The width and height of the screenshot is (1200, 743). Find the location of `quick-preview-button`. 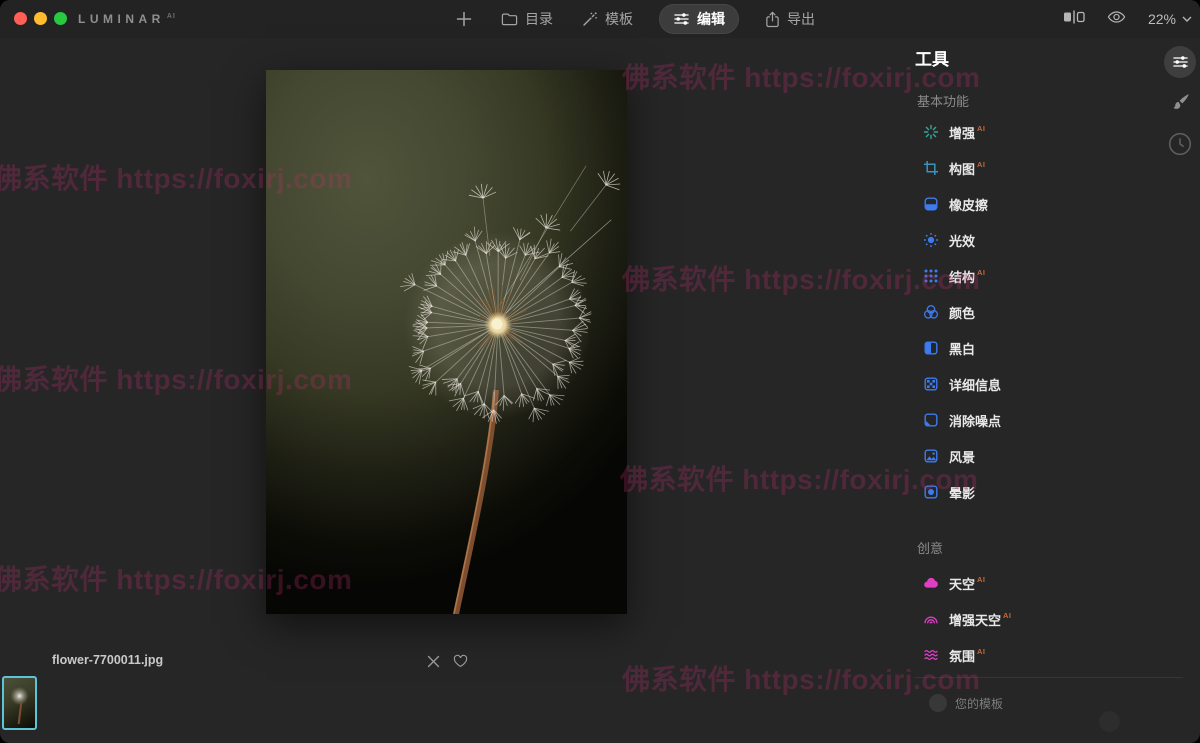

quick-preview-button is located at coordinates (1116, 19).